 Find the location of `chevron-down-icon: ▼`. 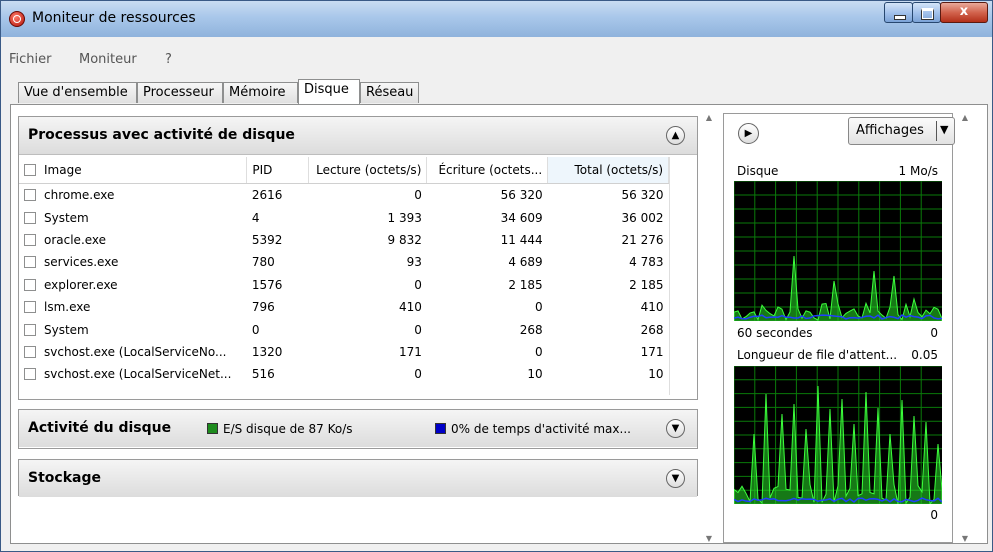

chevron-down-icon: ▼ is located at coordinates (675, 428).